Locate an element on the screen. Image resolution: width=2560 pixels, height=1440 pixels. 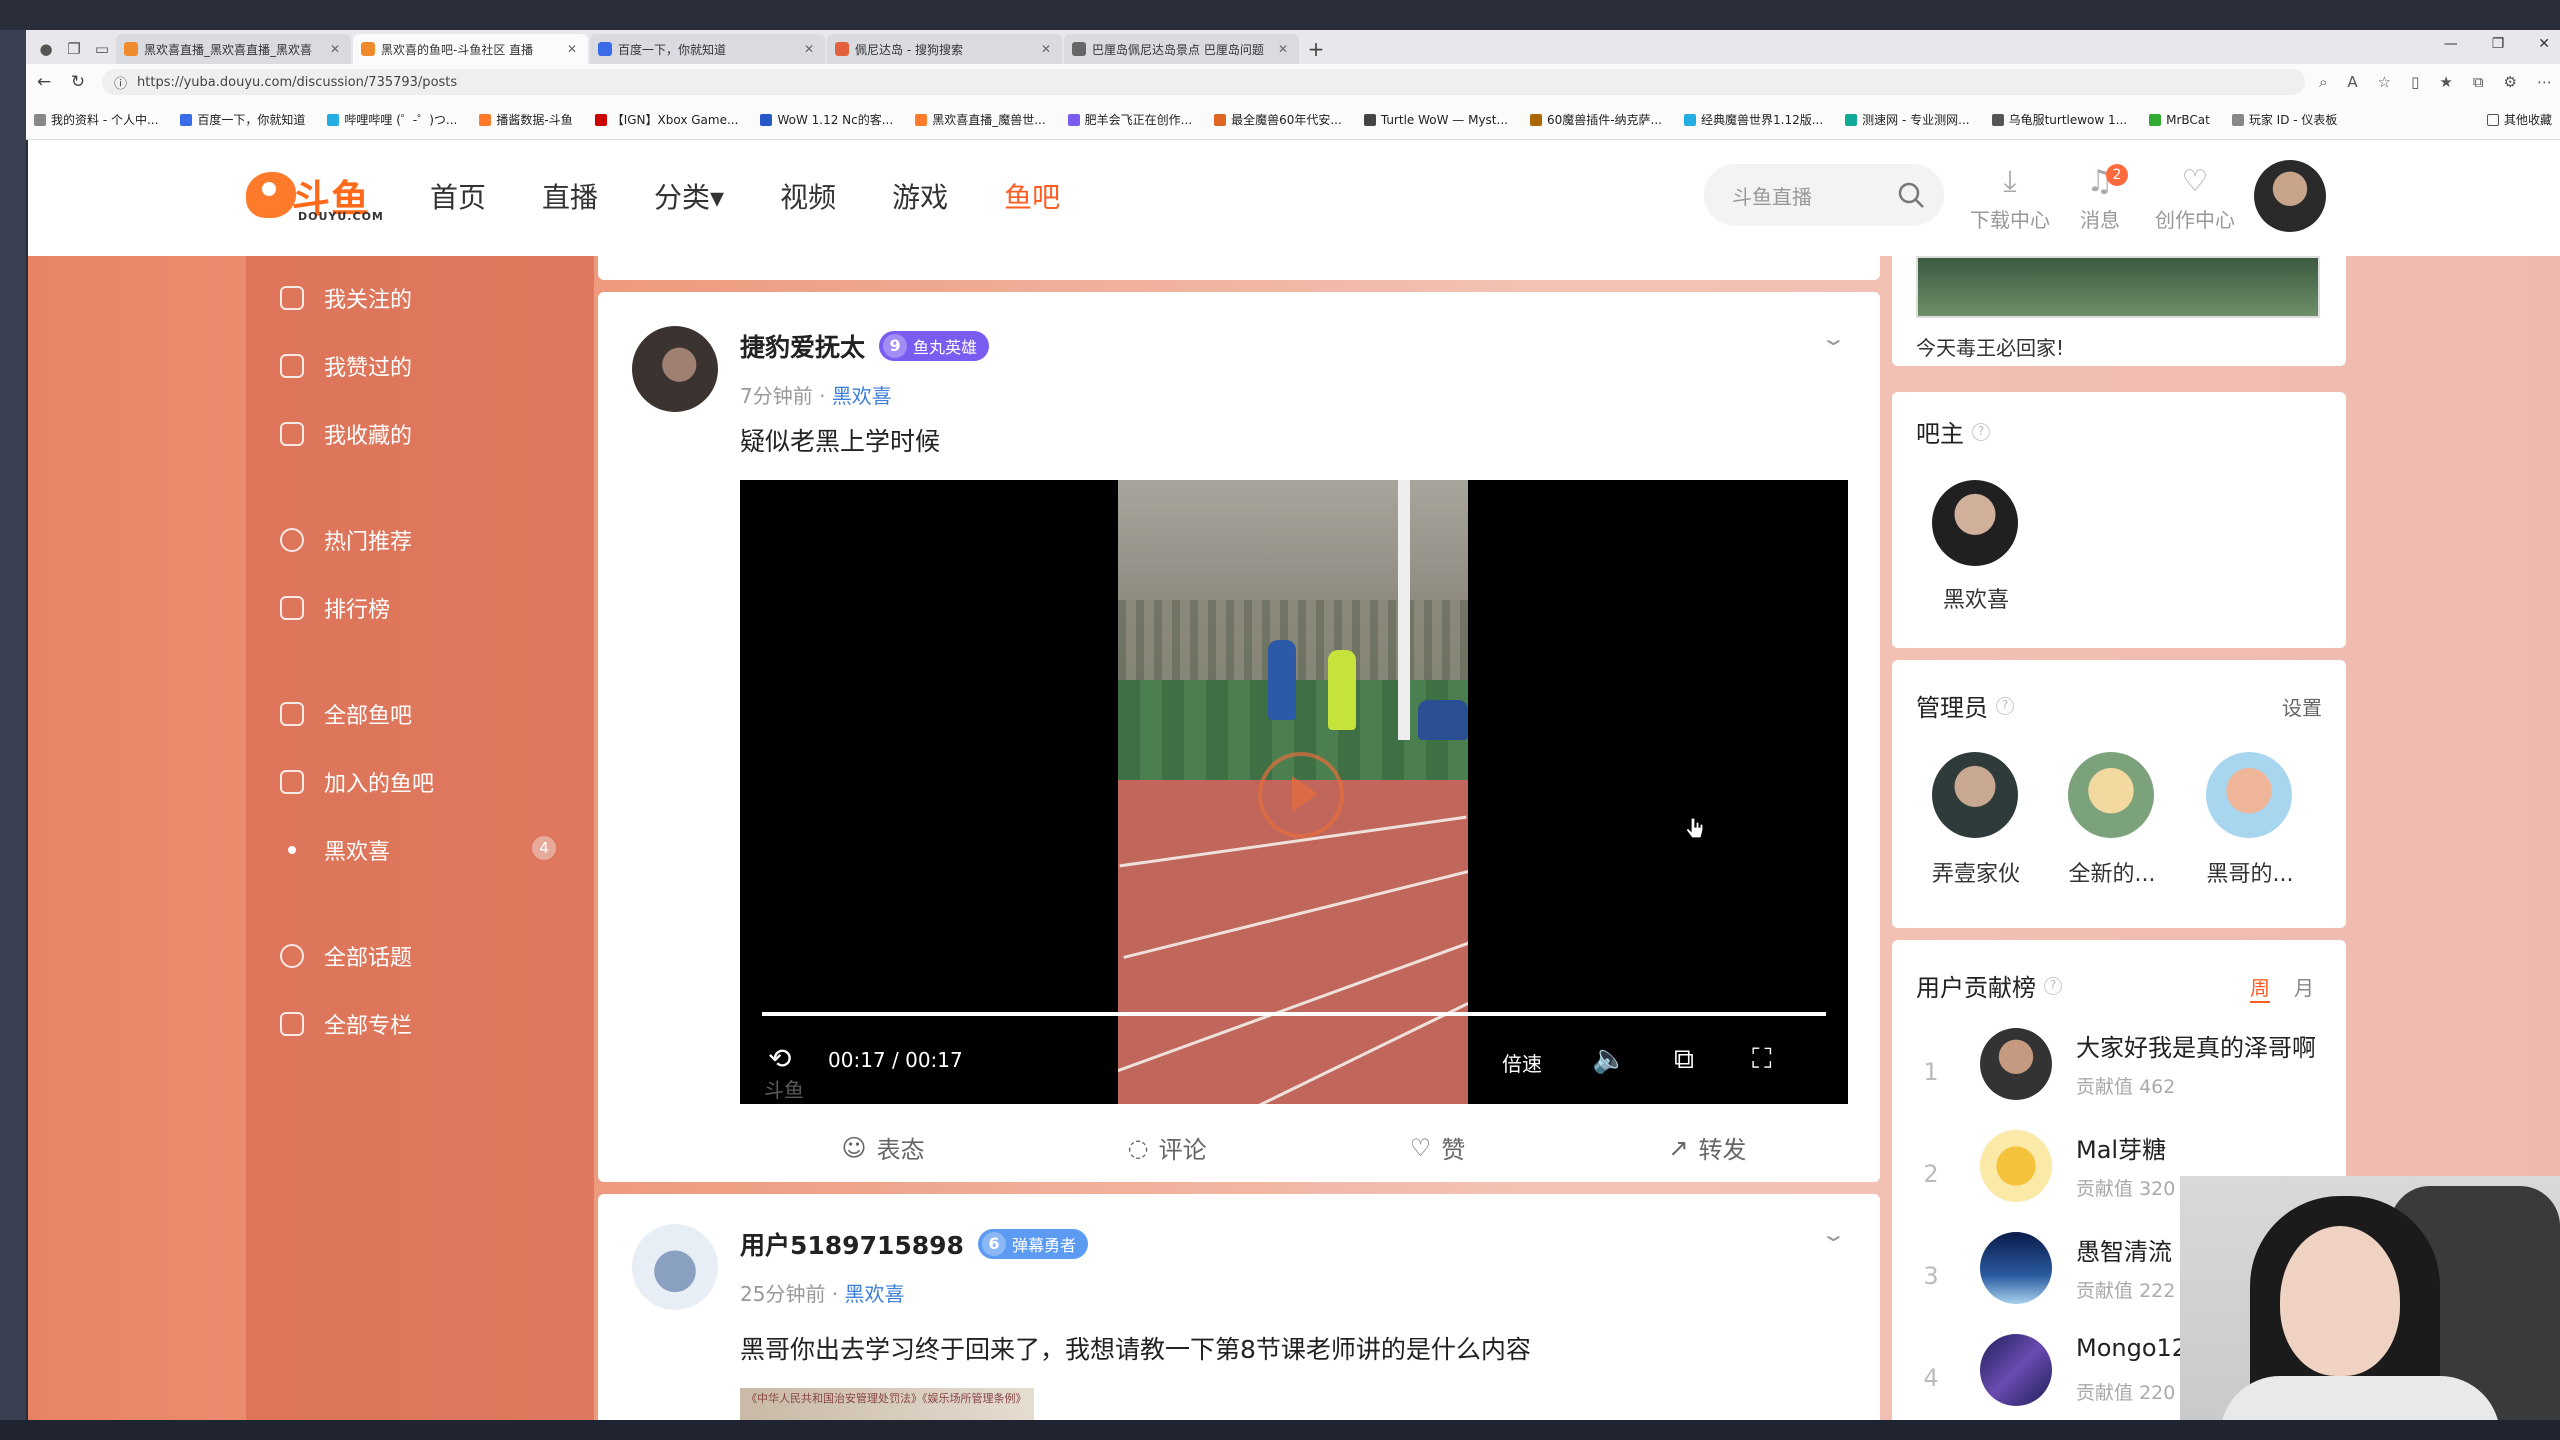
volume-icon: 🔈 is located at coordinates (1609, 1058).